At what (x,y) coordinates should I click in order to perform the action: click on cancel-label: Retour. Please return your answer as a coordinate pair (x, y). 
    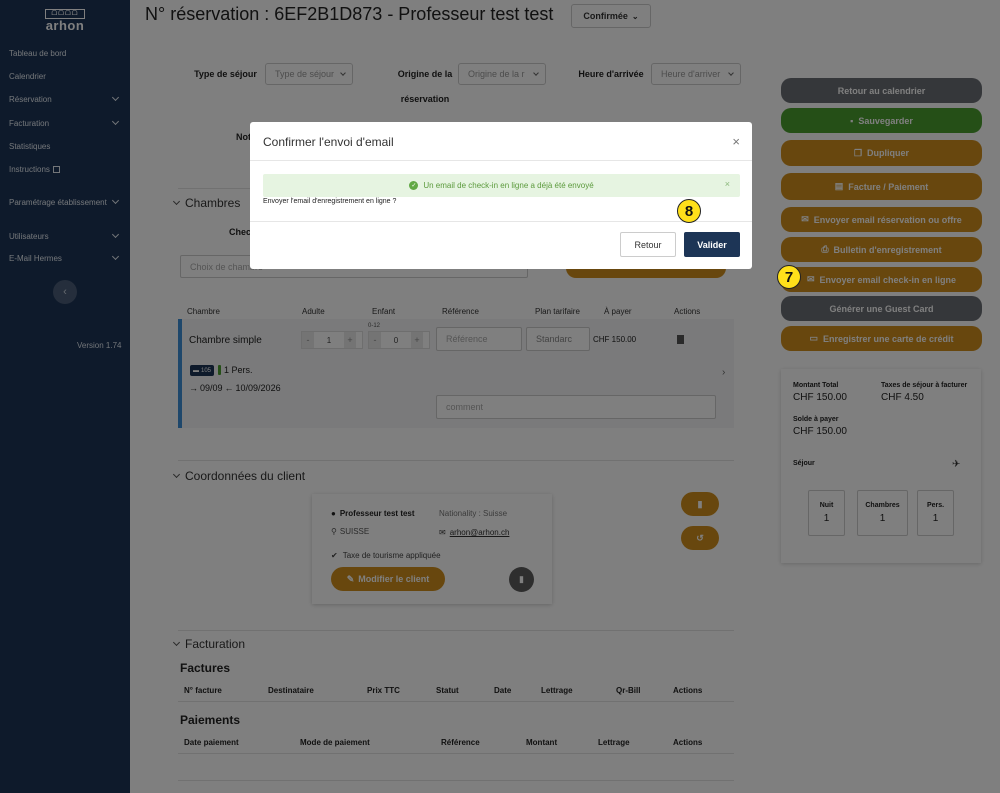
    Looking at the image, I should click on (648, 244).